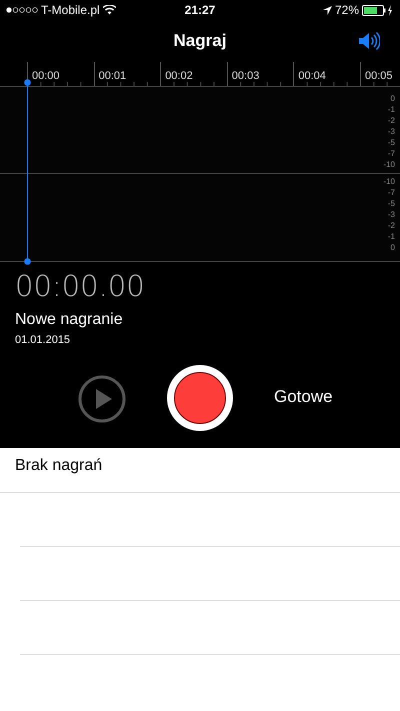 This screenshot has width=400, height=711. I want to click on signal-icon, so click(22, 10).